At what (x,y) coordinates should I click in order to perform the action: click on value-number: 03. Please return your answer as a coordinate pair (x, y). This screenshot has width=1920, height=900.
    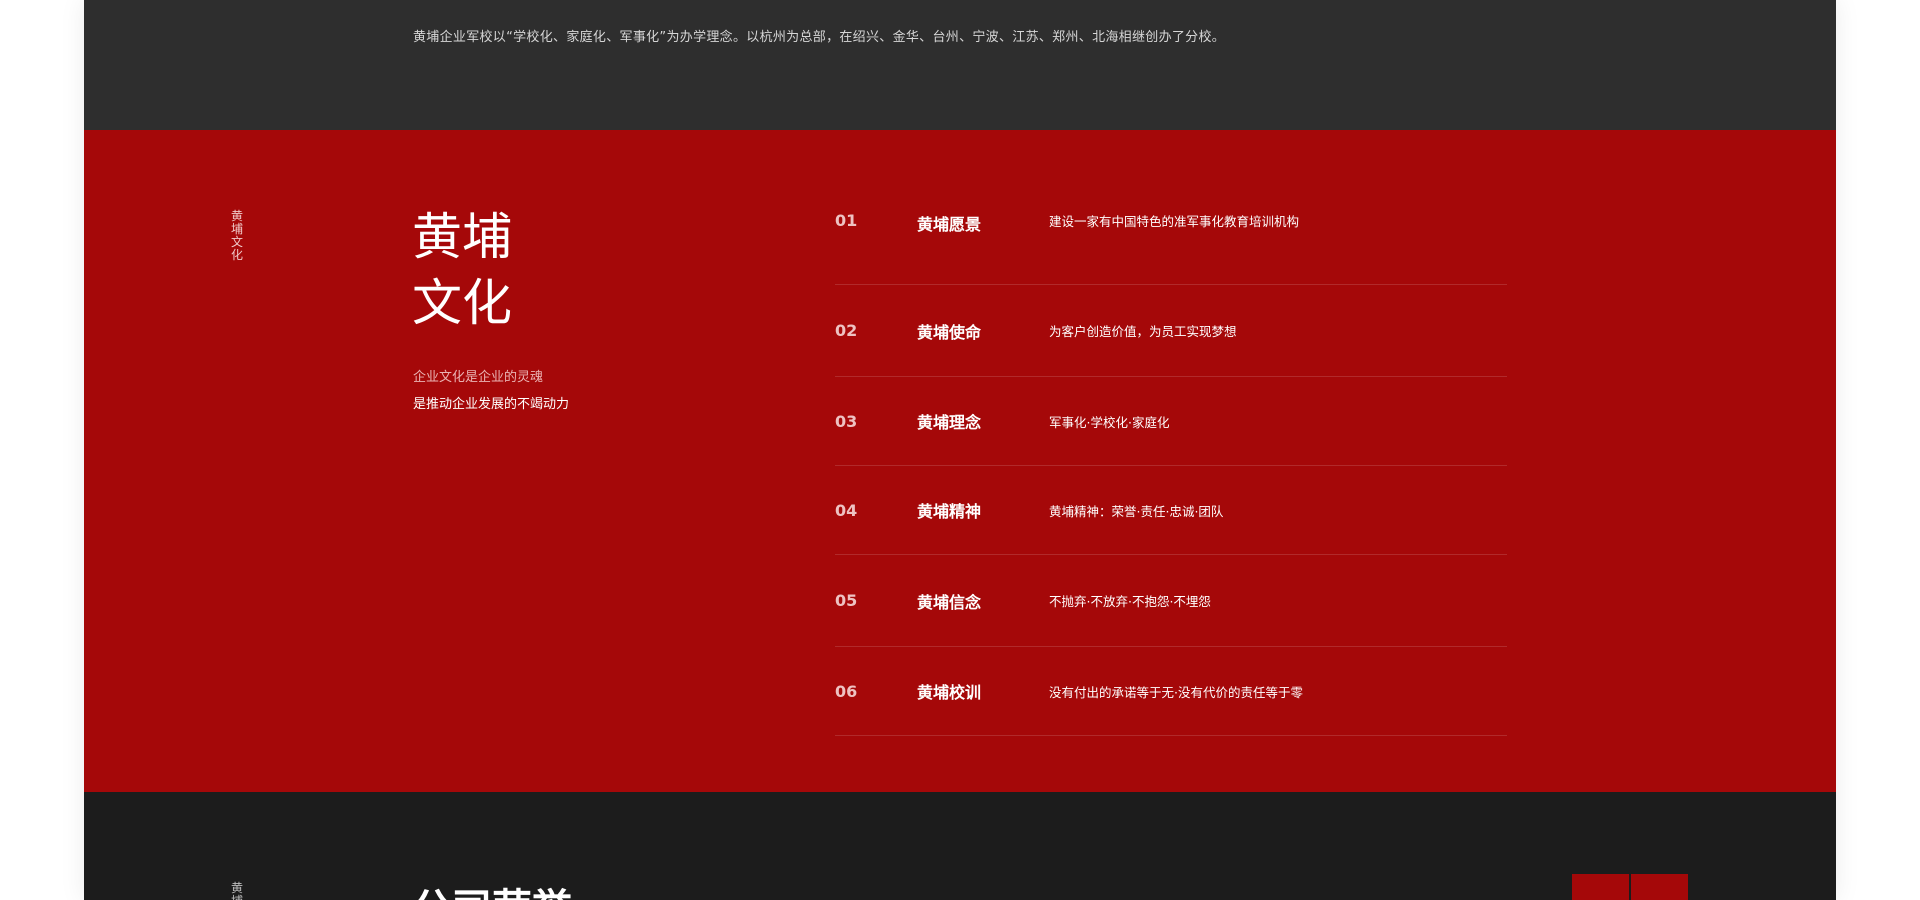
    Looking at the image, I should click on (846, 421).